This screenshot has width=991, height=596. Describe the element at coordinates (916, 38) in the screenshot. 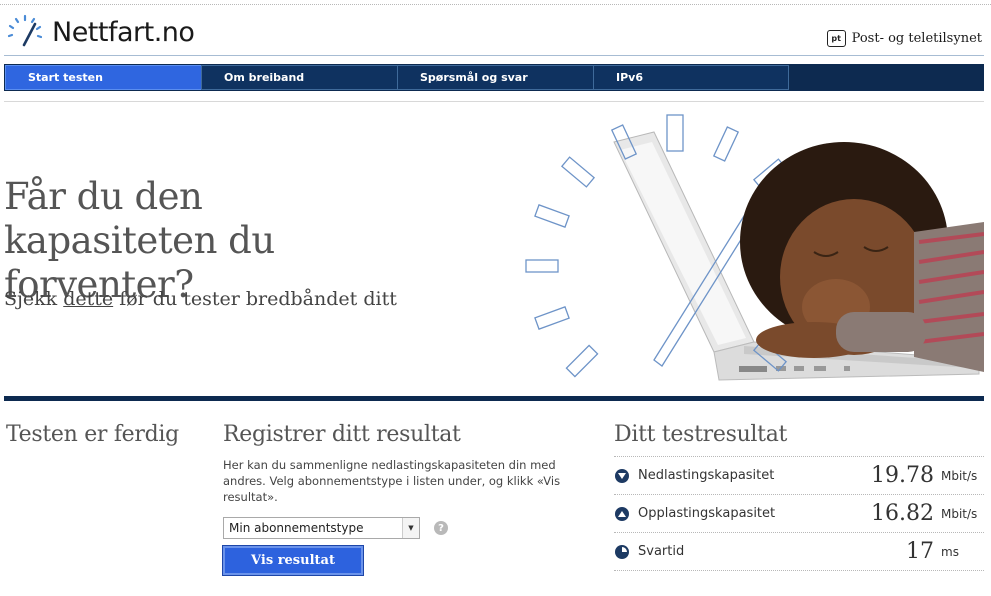

I see `partner-name: Post- og teletilsynet` at that location.